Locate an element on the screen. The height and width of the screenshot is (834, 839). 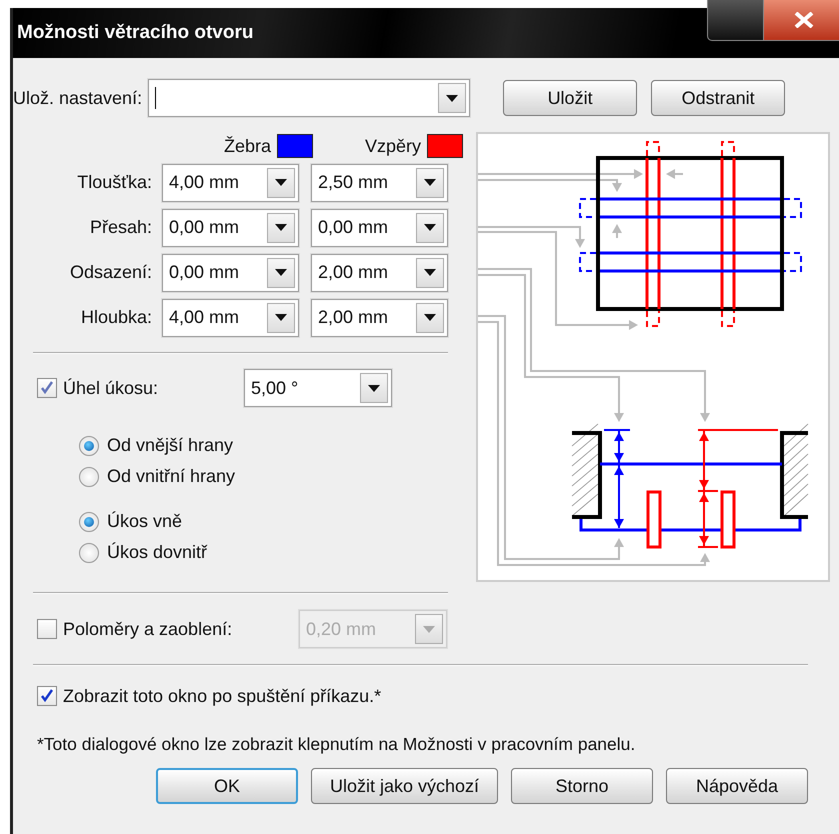
radio-label: Úkos dovnitř is located at coordinates (157, 552).